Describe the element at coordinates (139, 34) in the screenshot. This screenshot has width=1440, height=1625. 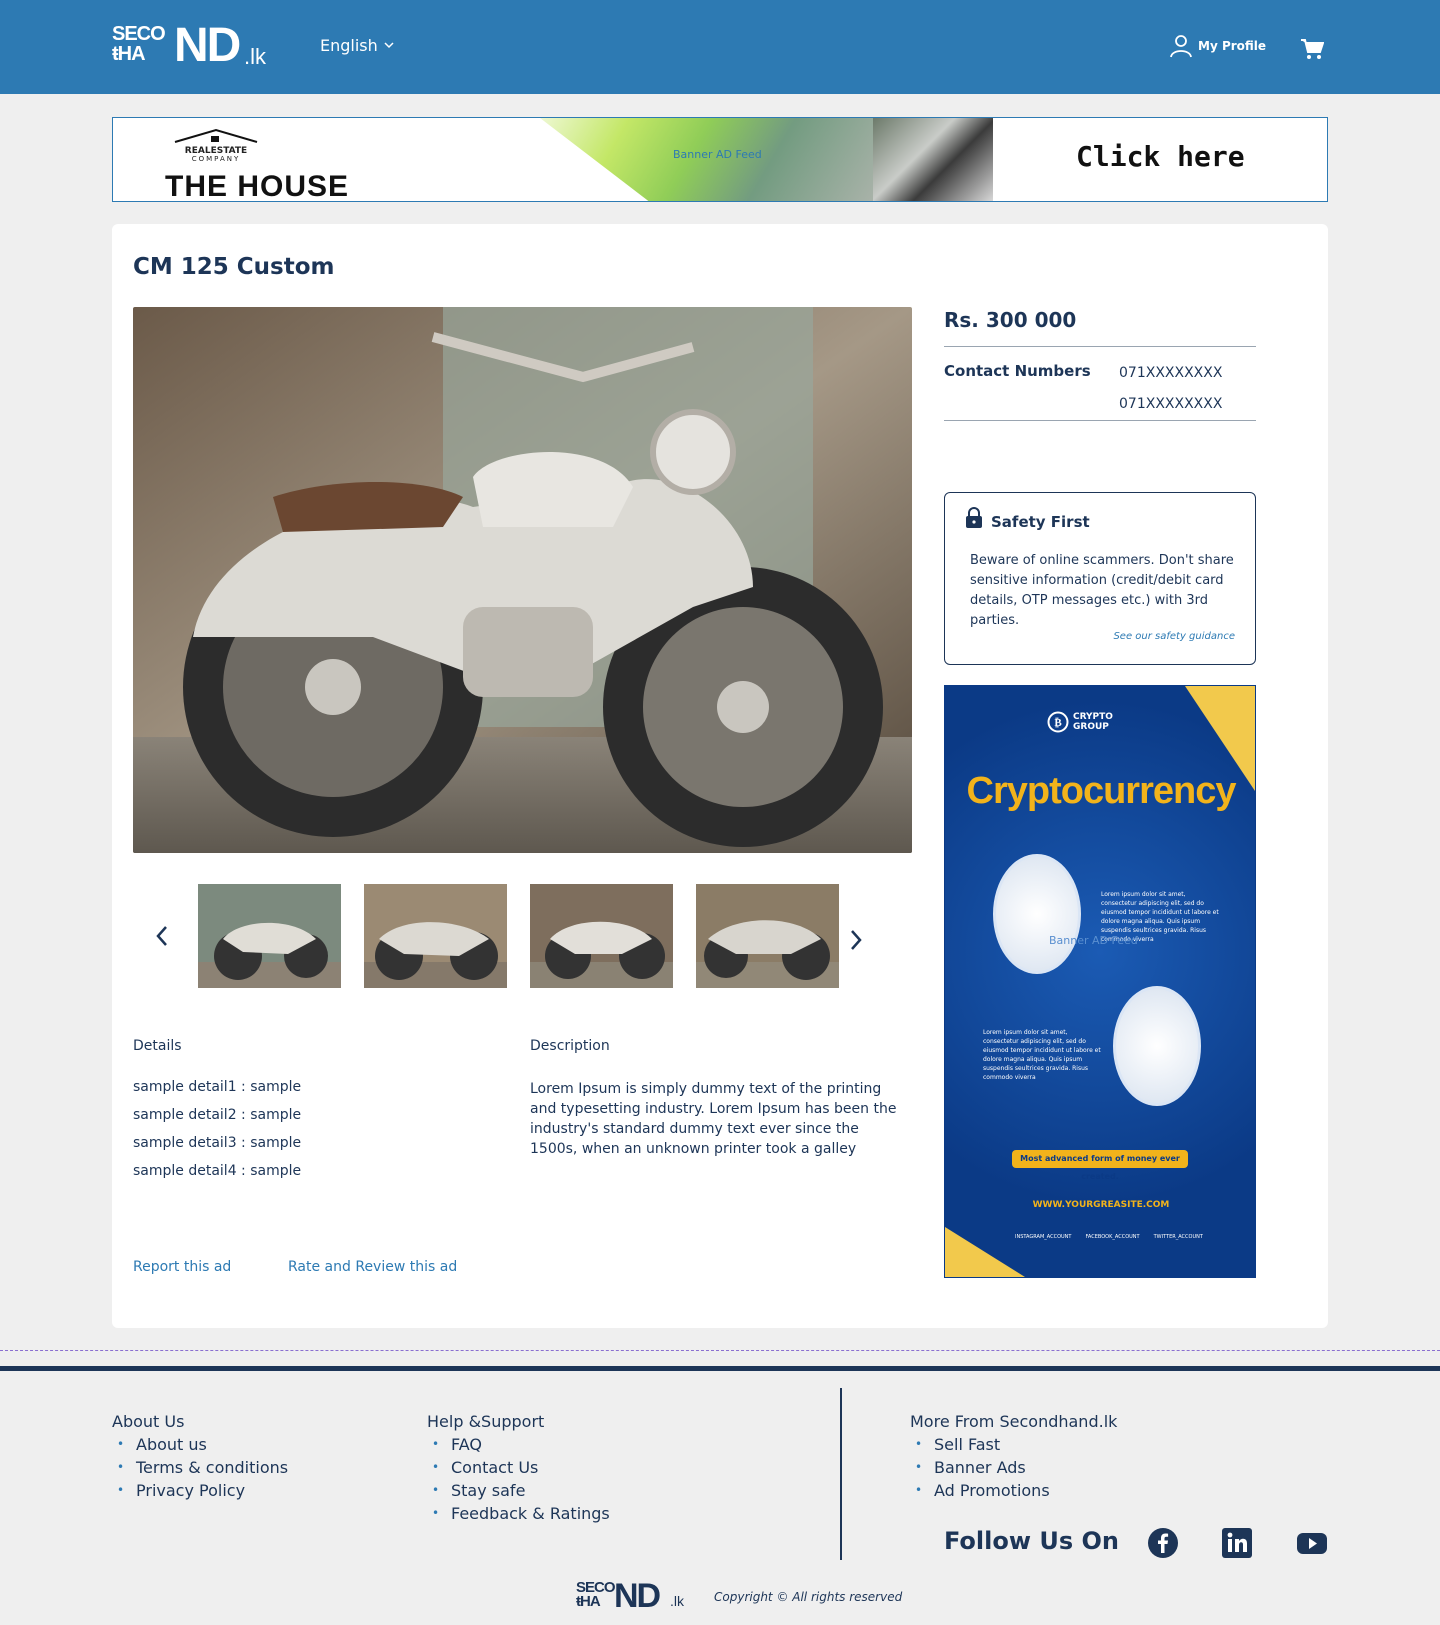
I see `logo-top-text: SECO` at that location.